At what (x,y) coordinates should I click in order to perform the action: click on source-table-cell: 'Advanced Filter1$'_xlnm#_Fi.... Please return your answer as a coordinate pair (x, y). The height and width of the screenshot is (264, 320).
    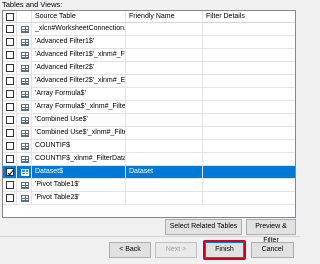
    Looking at the image, I should click on (79, 55).